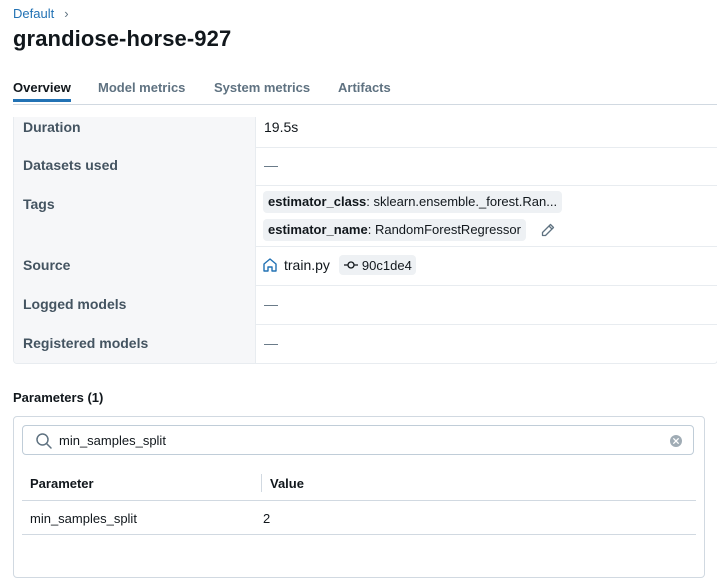 This screenshot has width=717, height=578. I want to click on tag-value: RandomForestRegressor, so click(447, 229).